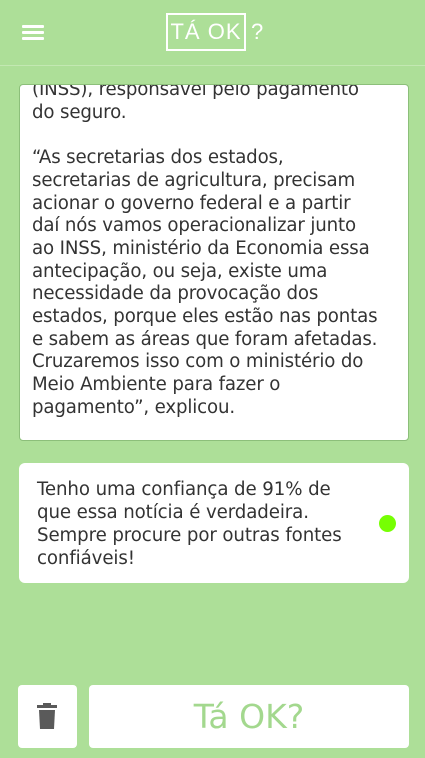 This screenshot has width=425, height=758. I want to click on menu-button, so click(33, 32).